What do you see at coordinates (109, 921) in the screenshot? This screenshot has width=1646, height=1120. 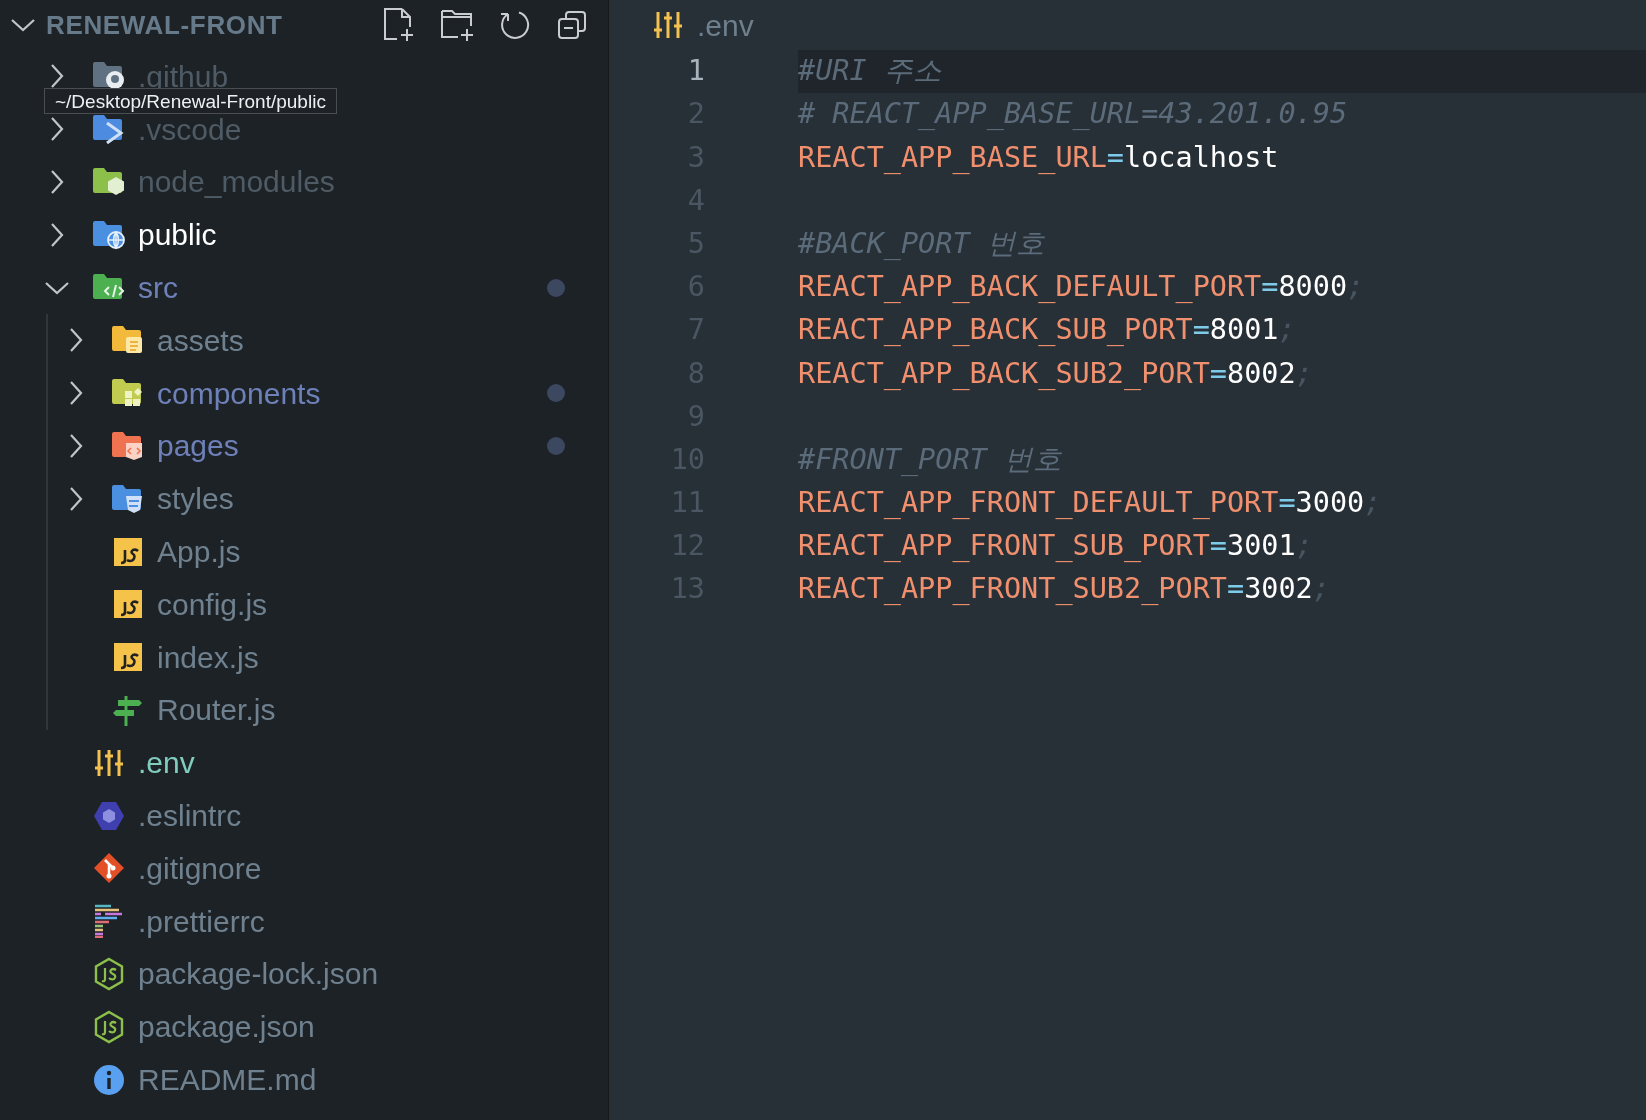 I see `striped-p-icon` at bounding box center [109, 921].